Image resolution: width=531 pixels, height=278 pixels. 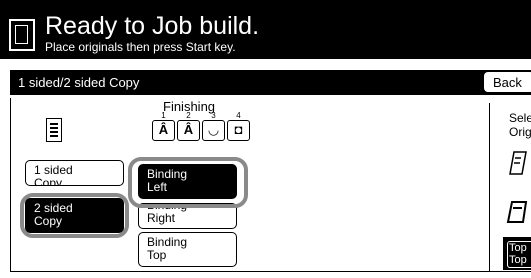 I want to click on fold-icon: ◡, so click(x=213, y=130).